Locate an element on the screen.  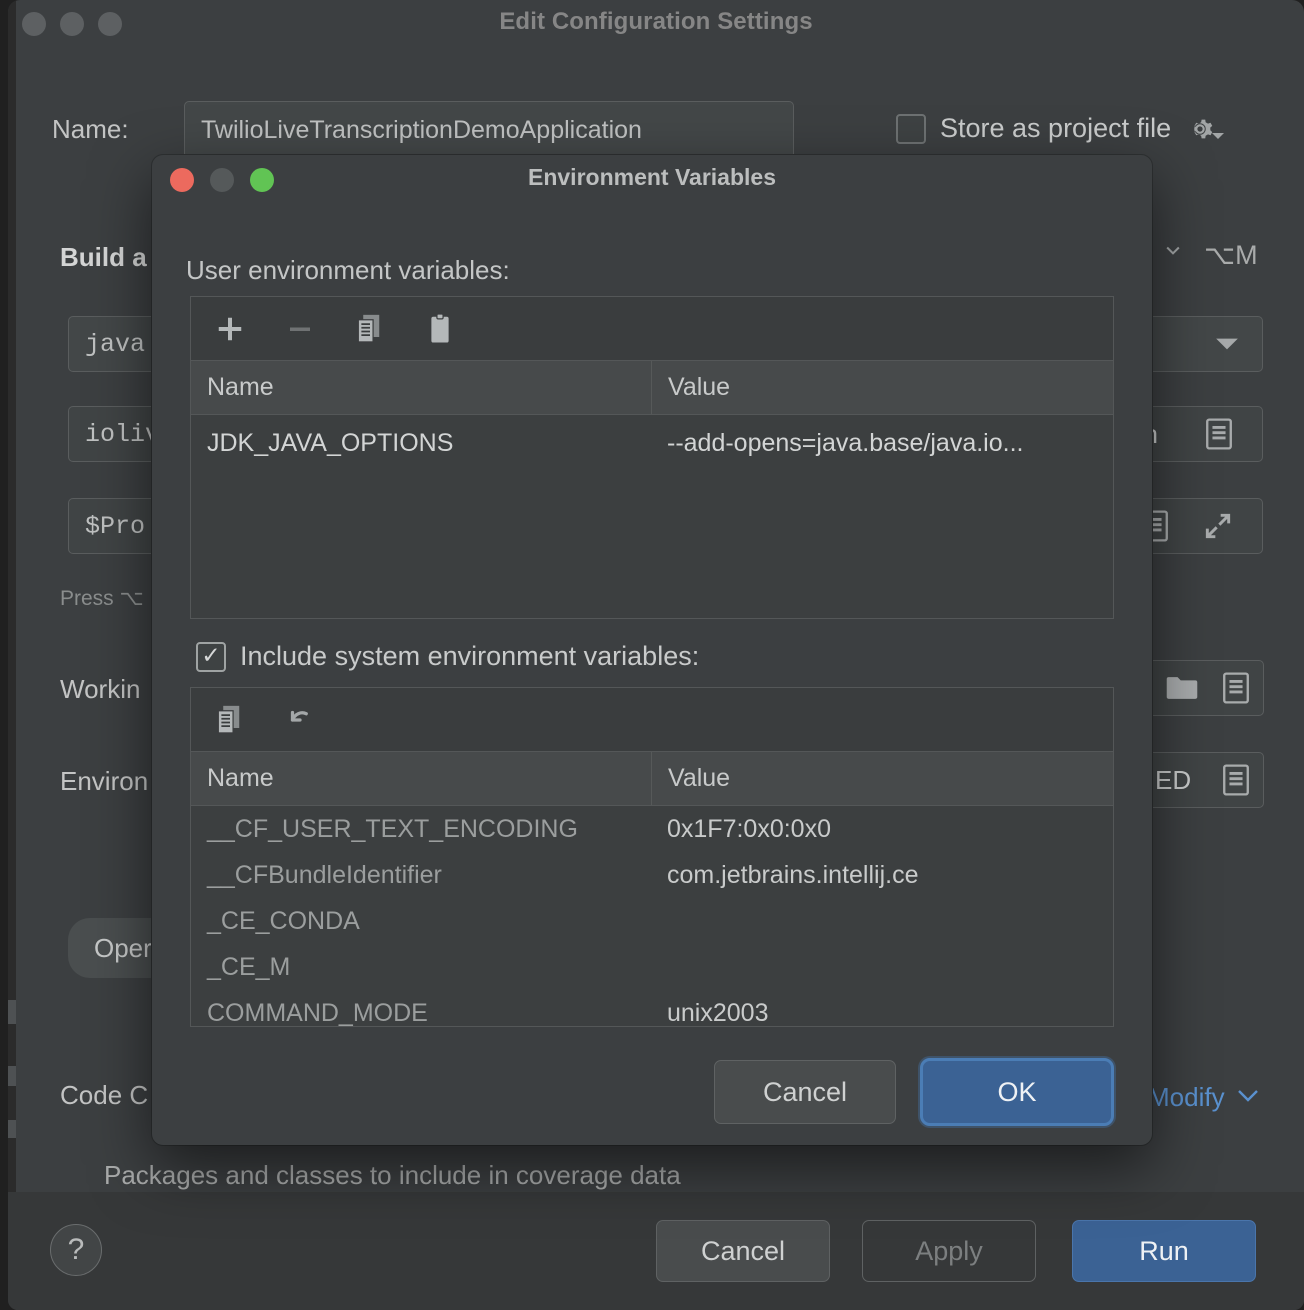
modify-link: Modify is located at coordinates (1186, 1097).